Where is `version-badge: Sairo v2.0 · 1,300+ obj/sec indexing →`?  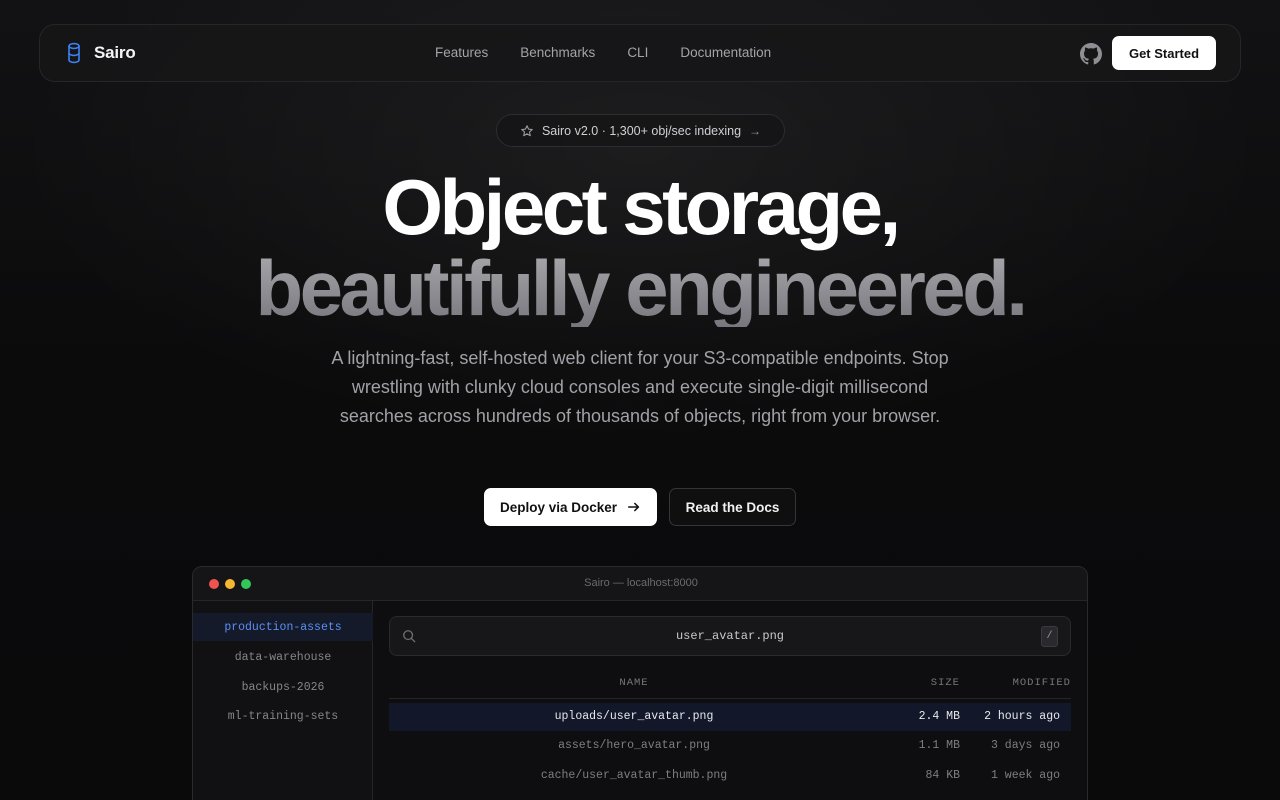 version-badge: Sairo v2.0 · 1,300+ obj/sec indexing → is located at coordinates (640, 130).